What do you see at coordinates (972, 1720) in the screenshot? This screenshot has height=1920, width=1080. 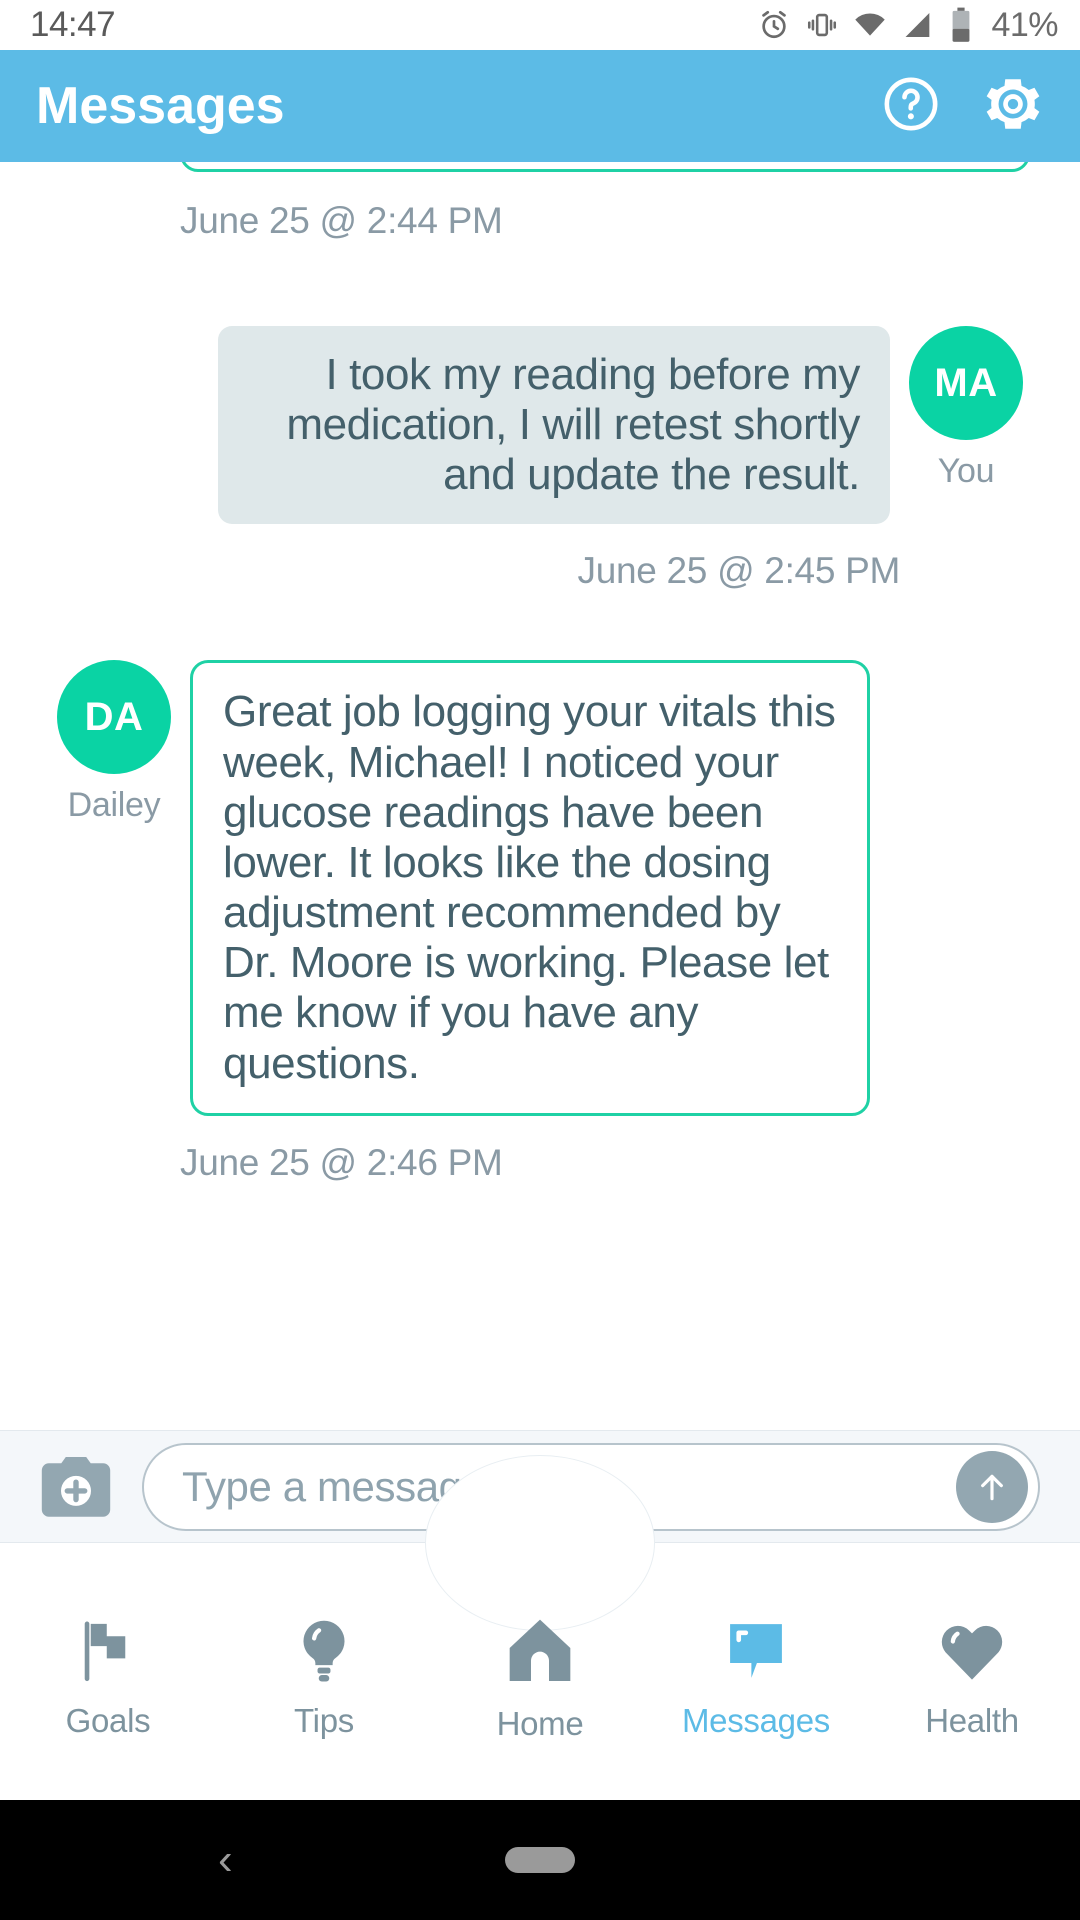 I see `nav-label: Health` at bounding box center [972, 1720].